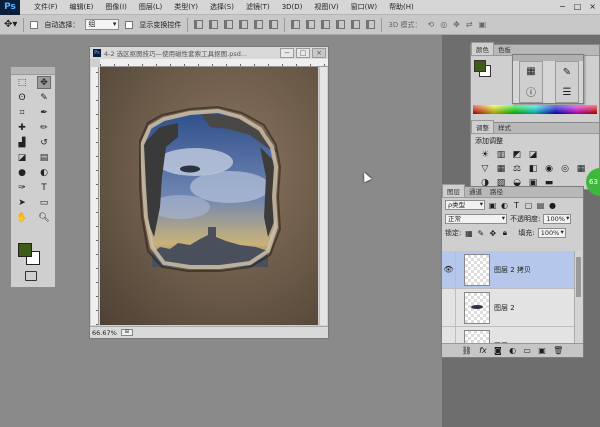  I want to click on align-bottom-icon, so click(229, 24).